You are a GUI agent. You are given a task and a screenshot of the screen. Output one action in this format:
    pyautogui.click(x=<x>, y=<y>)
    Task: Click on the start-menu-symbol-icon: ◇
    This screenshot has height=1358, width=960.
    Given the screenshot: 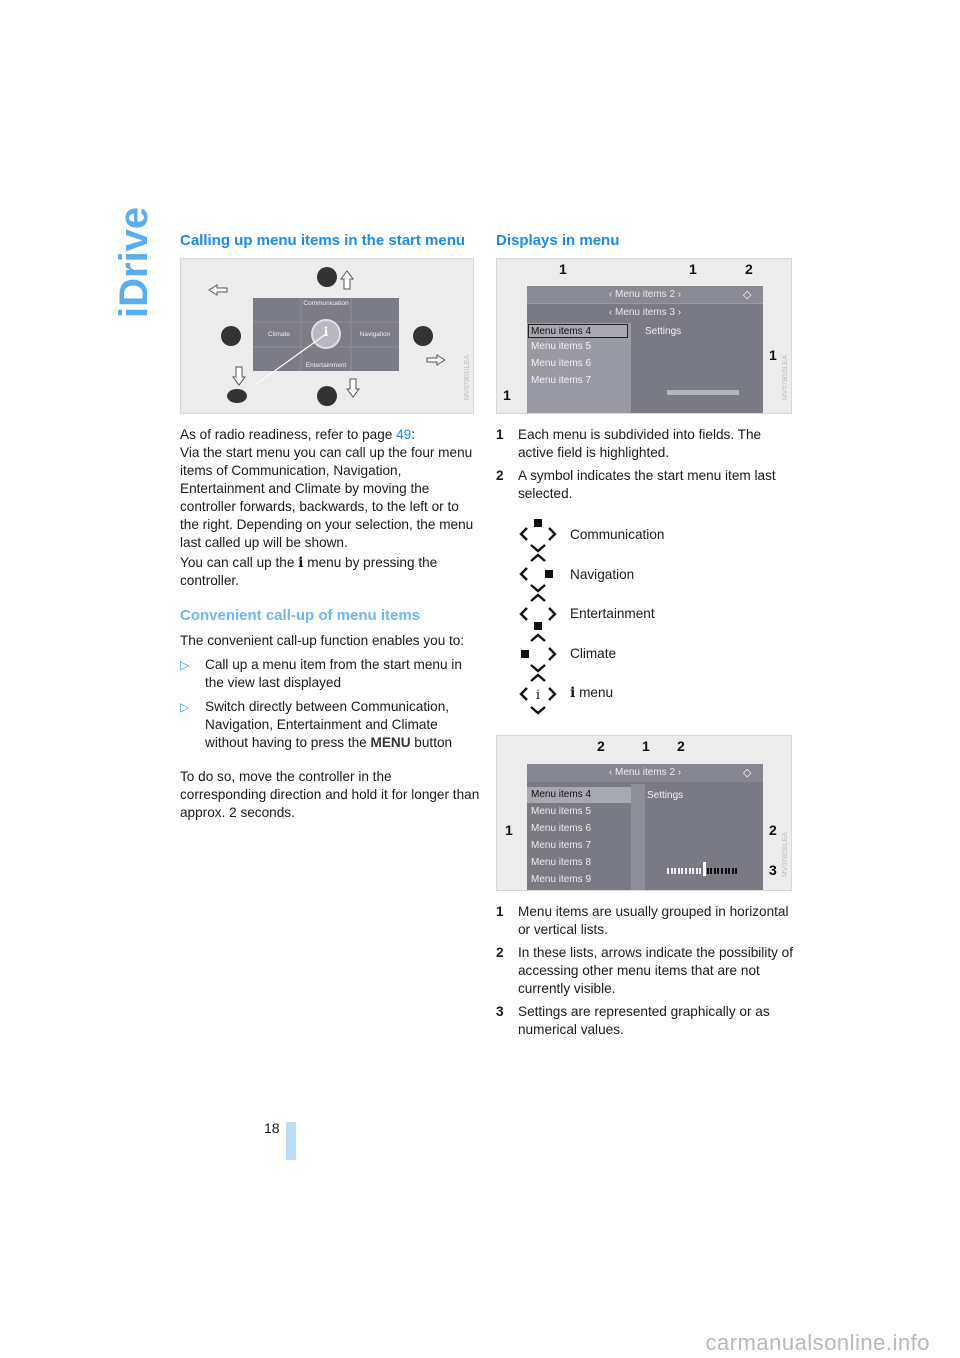 What is the action you would take?
    pyautogui.click(x=747, y=295)
    